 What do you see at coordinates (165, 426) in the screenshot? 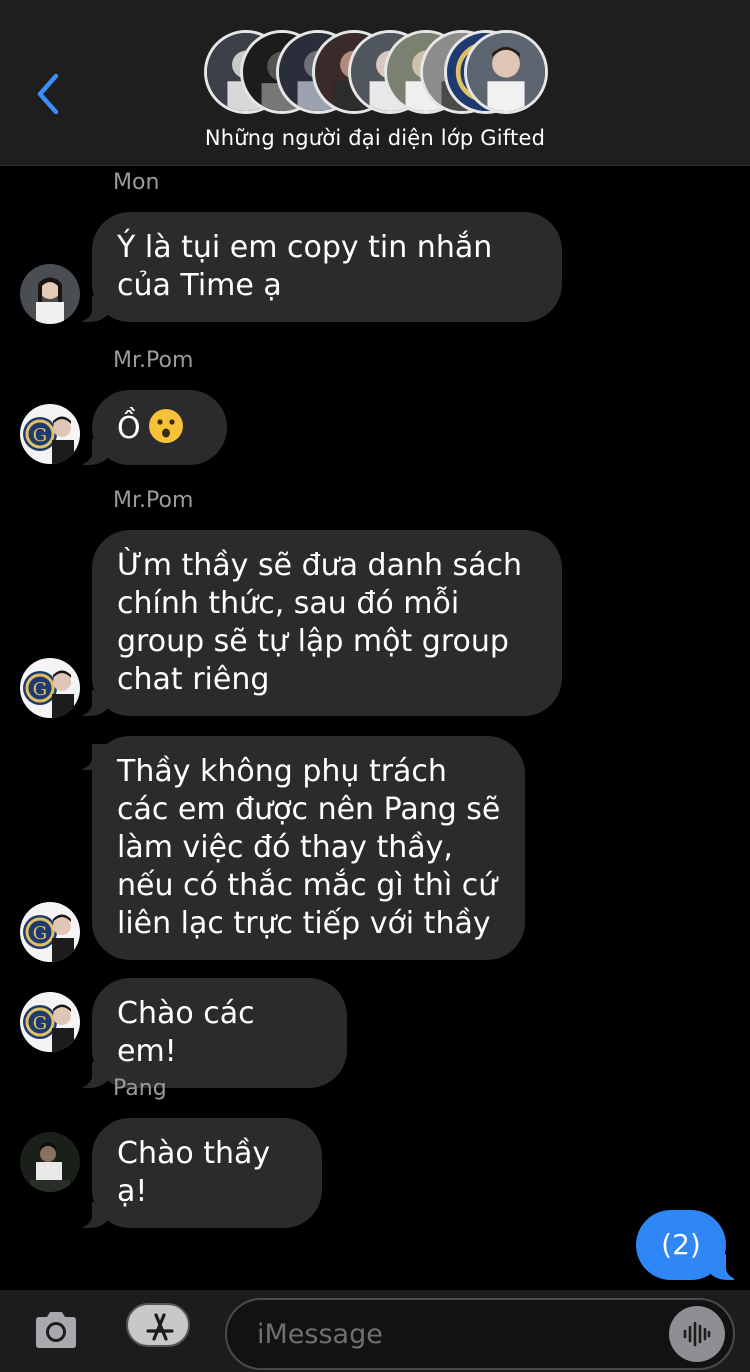
I see `frowning-face-icon` at bounding box center [165, 426].